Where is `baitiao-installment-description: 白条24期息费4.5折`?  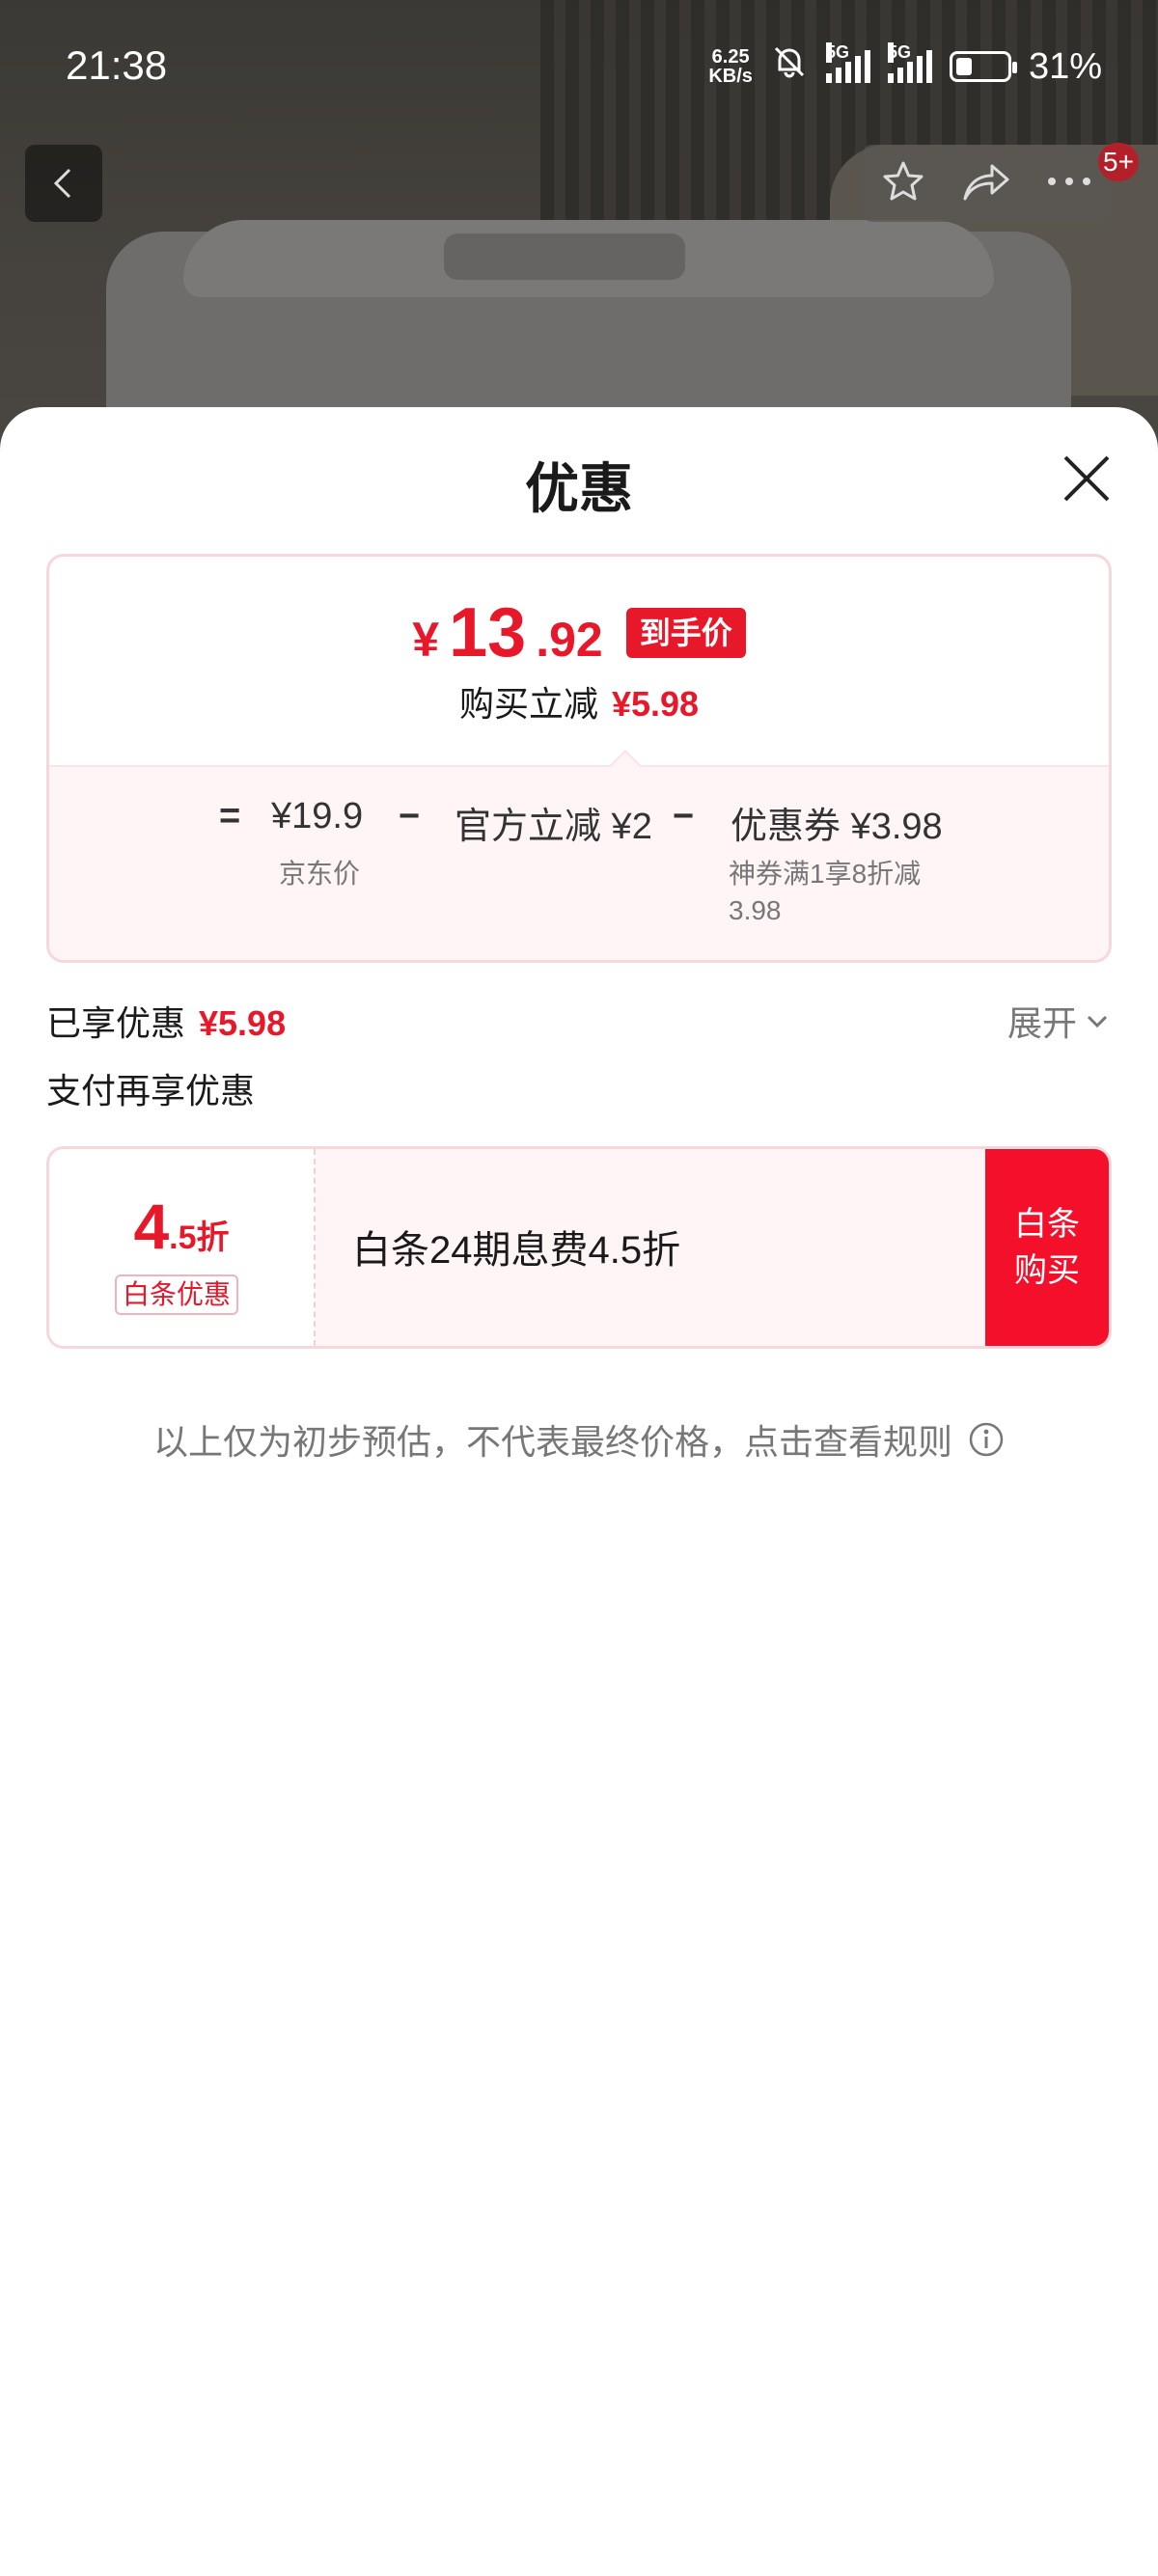 baitiao-installment-description: 白条24期息费4.5折 is located at coordinates (516, 1251).